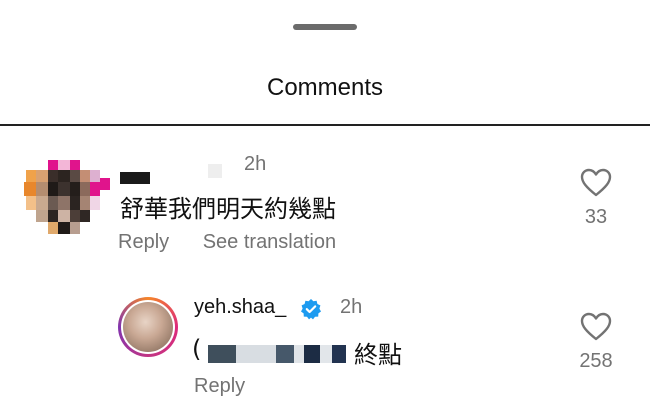 This screenshot has height=420, width=650. What do you see at coordinates (311, 309) in the screenshot?
I see `verified-badge-icon` at bounding box center [311, 309].